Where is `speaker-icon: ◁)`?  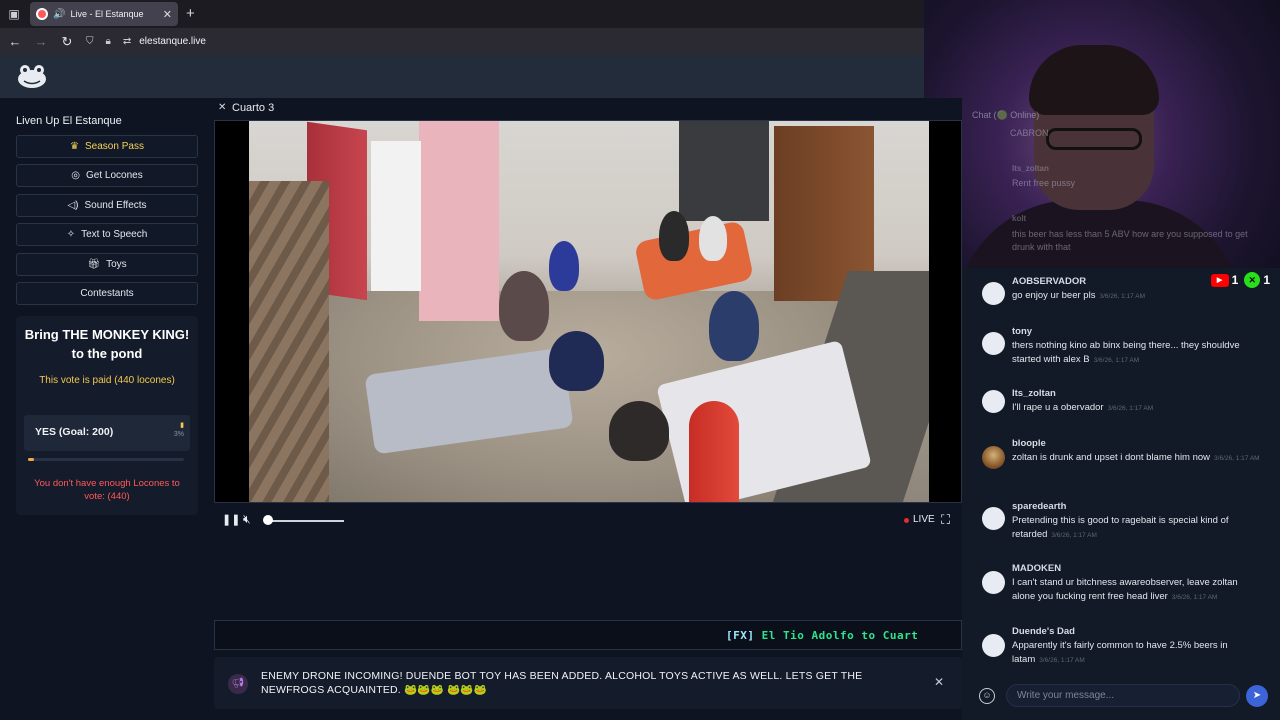
speaker-icon: ◁) is located at coordinates (73, 205).